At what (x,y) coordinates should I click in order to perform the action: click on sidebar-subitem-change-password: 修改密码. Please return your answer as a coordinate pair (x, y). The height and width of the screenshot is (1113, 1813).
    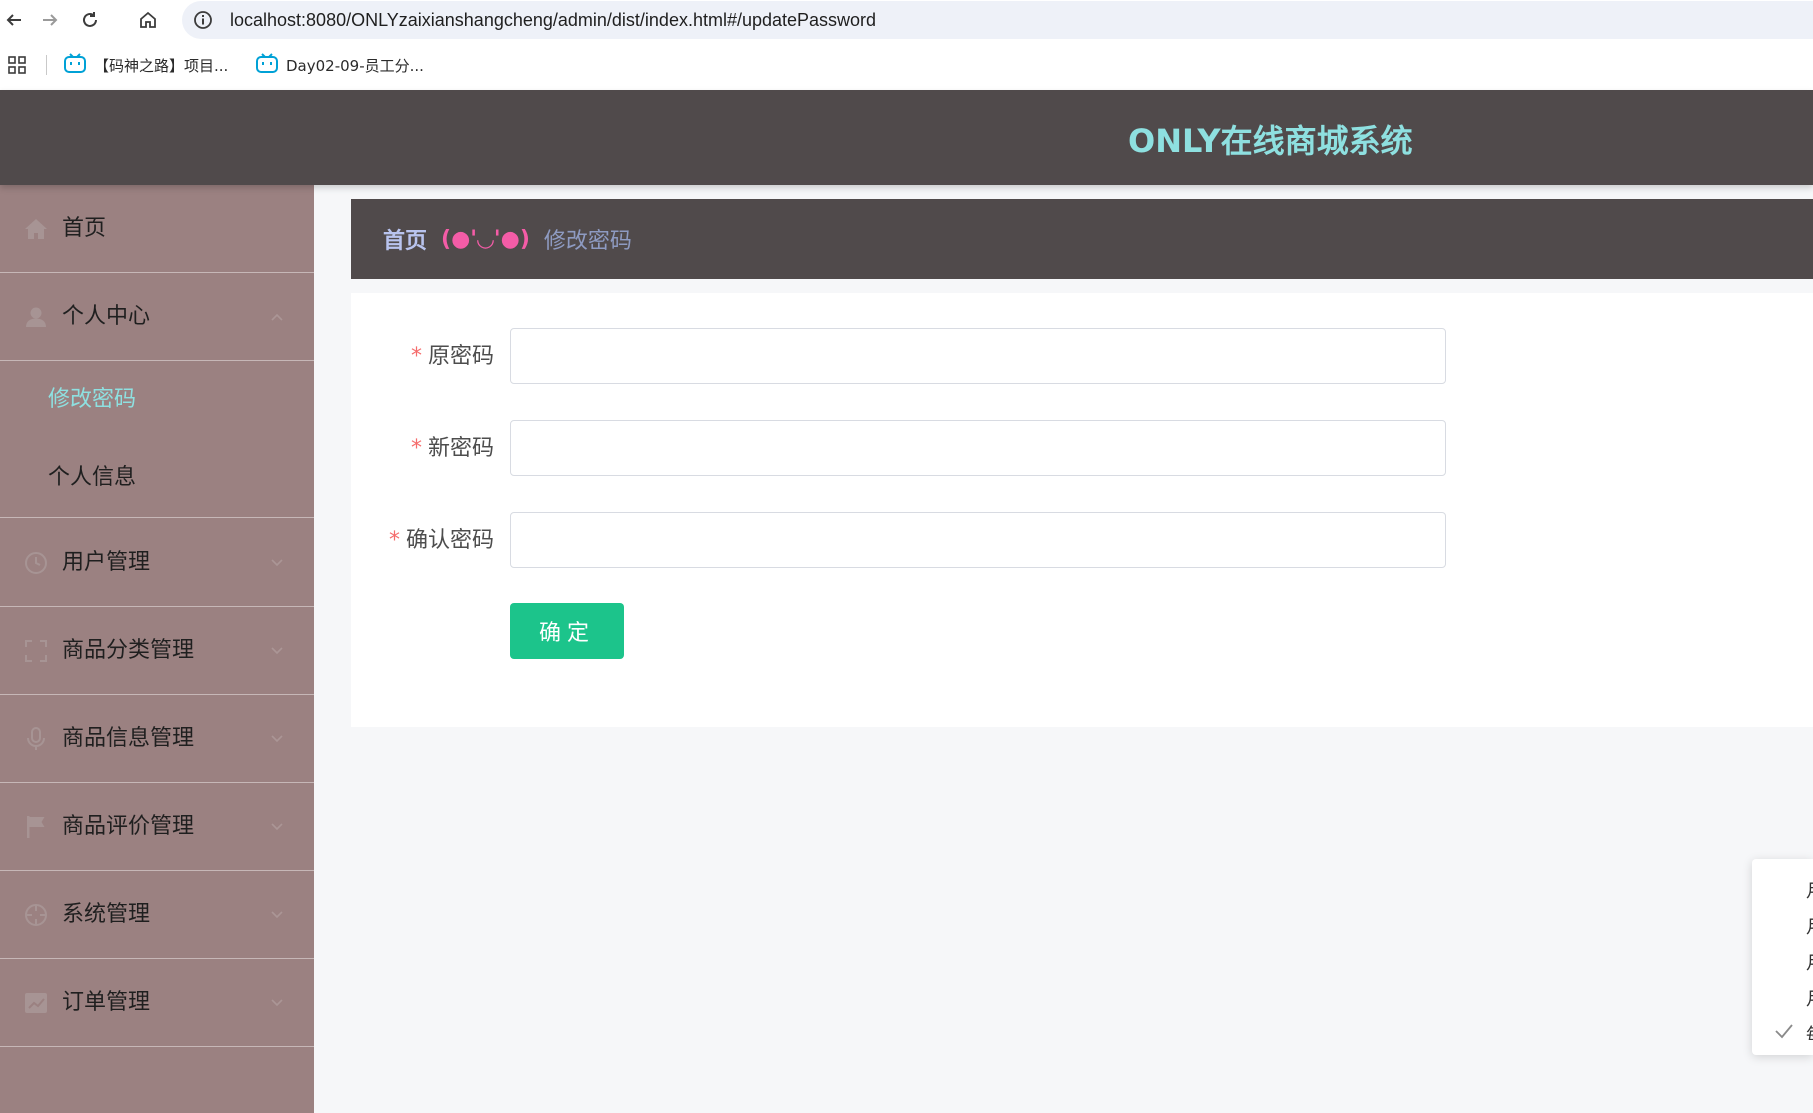
    Looking at the image, I should click on (157, 400).